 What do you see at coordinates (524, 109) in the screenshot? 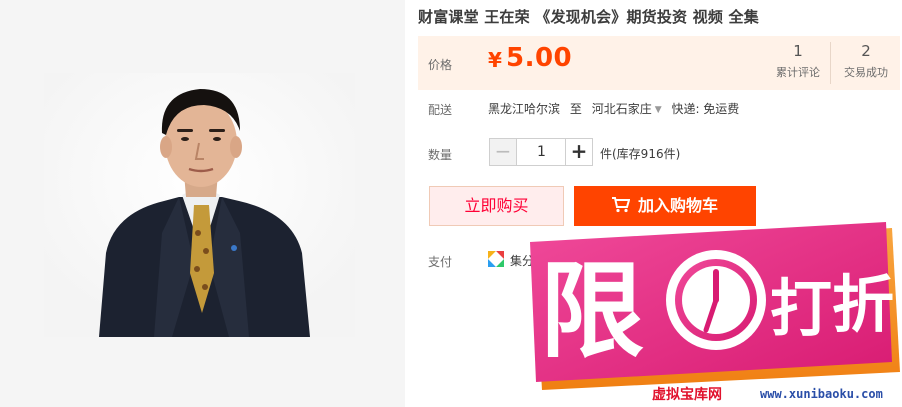
I see `ship-from: 黑龙江哈尔滨` at bounding box center [524, 109].